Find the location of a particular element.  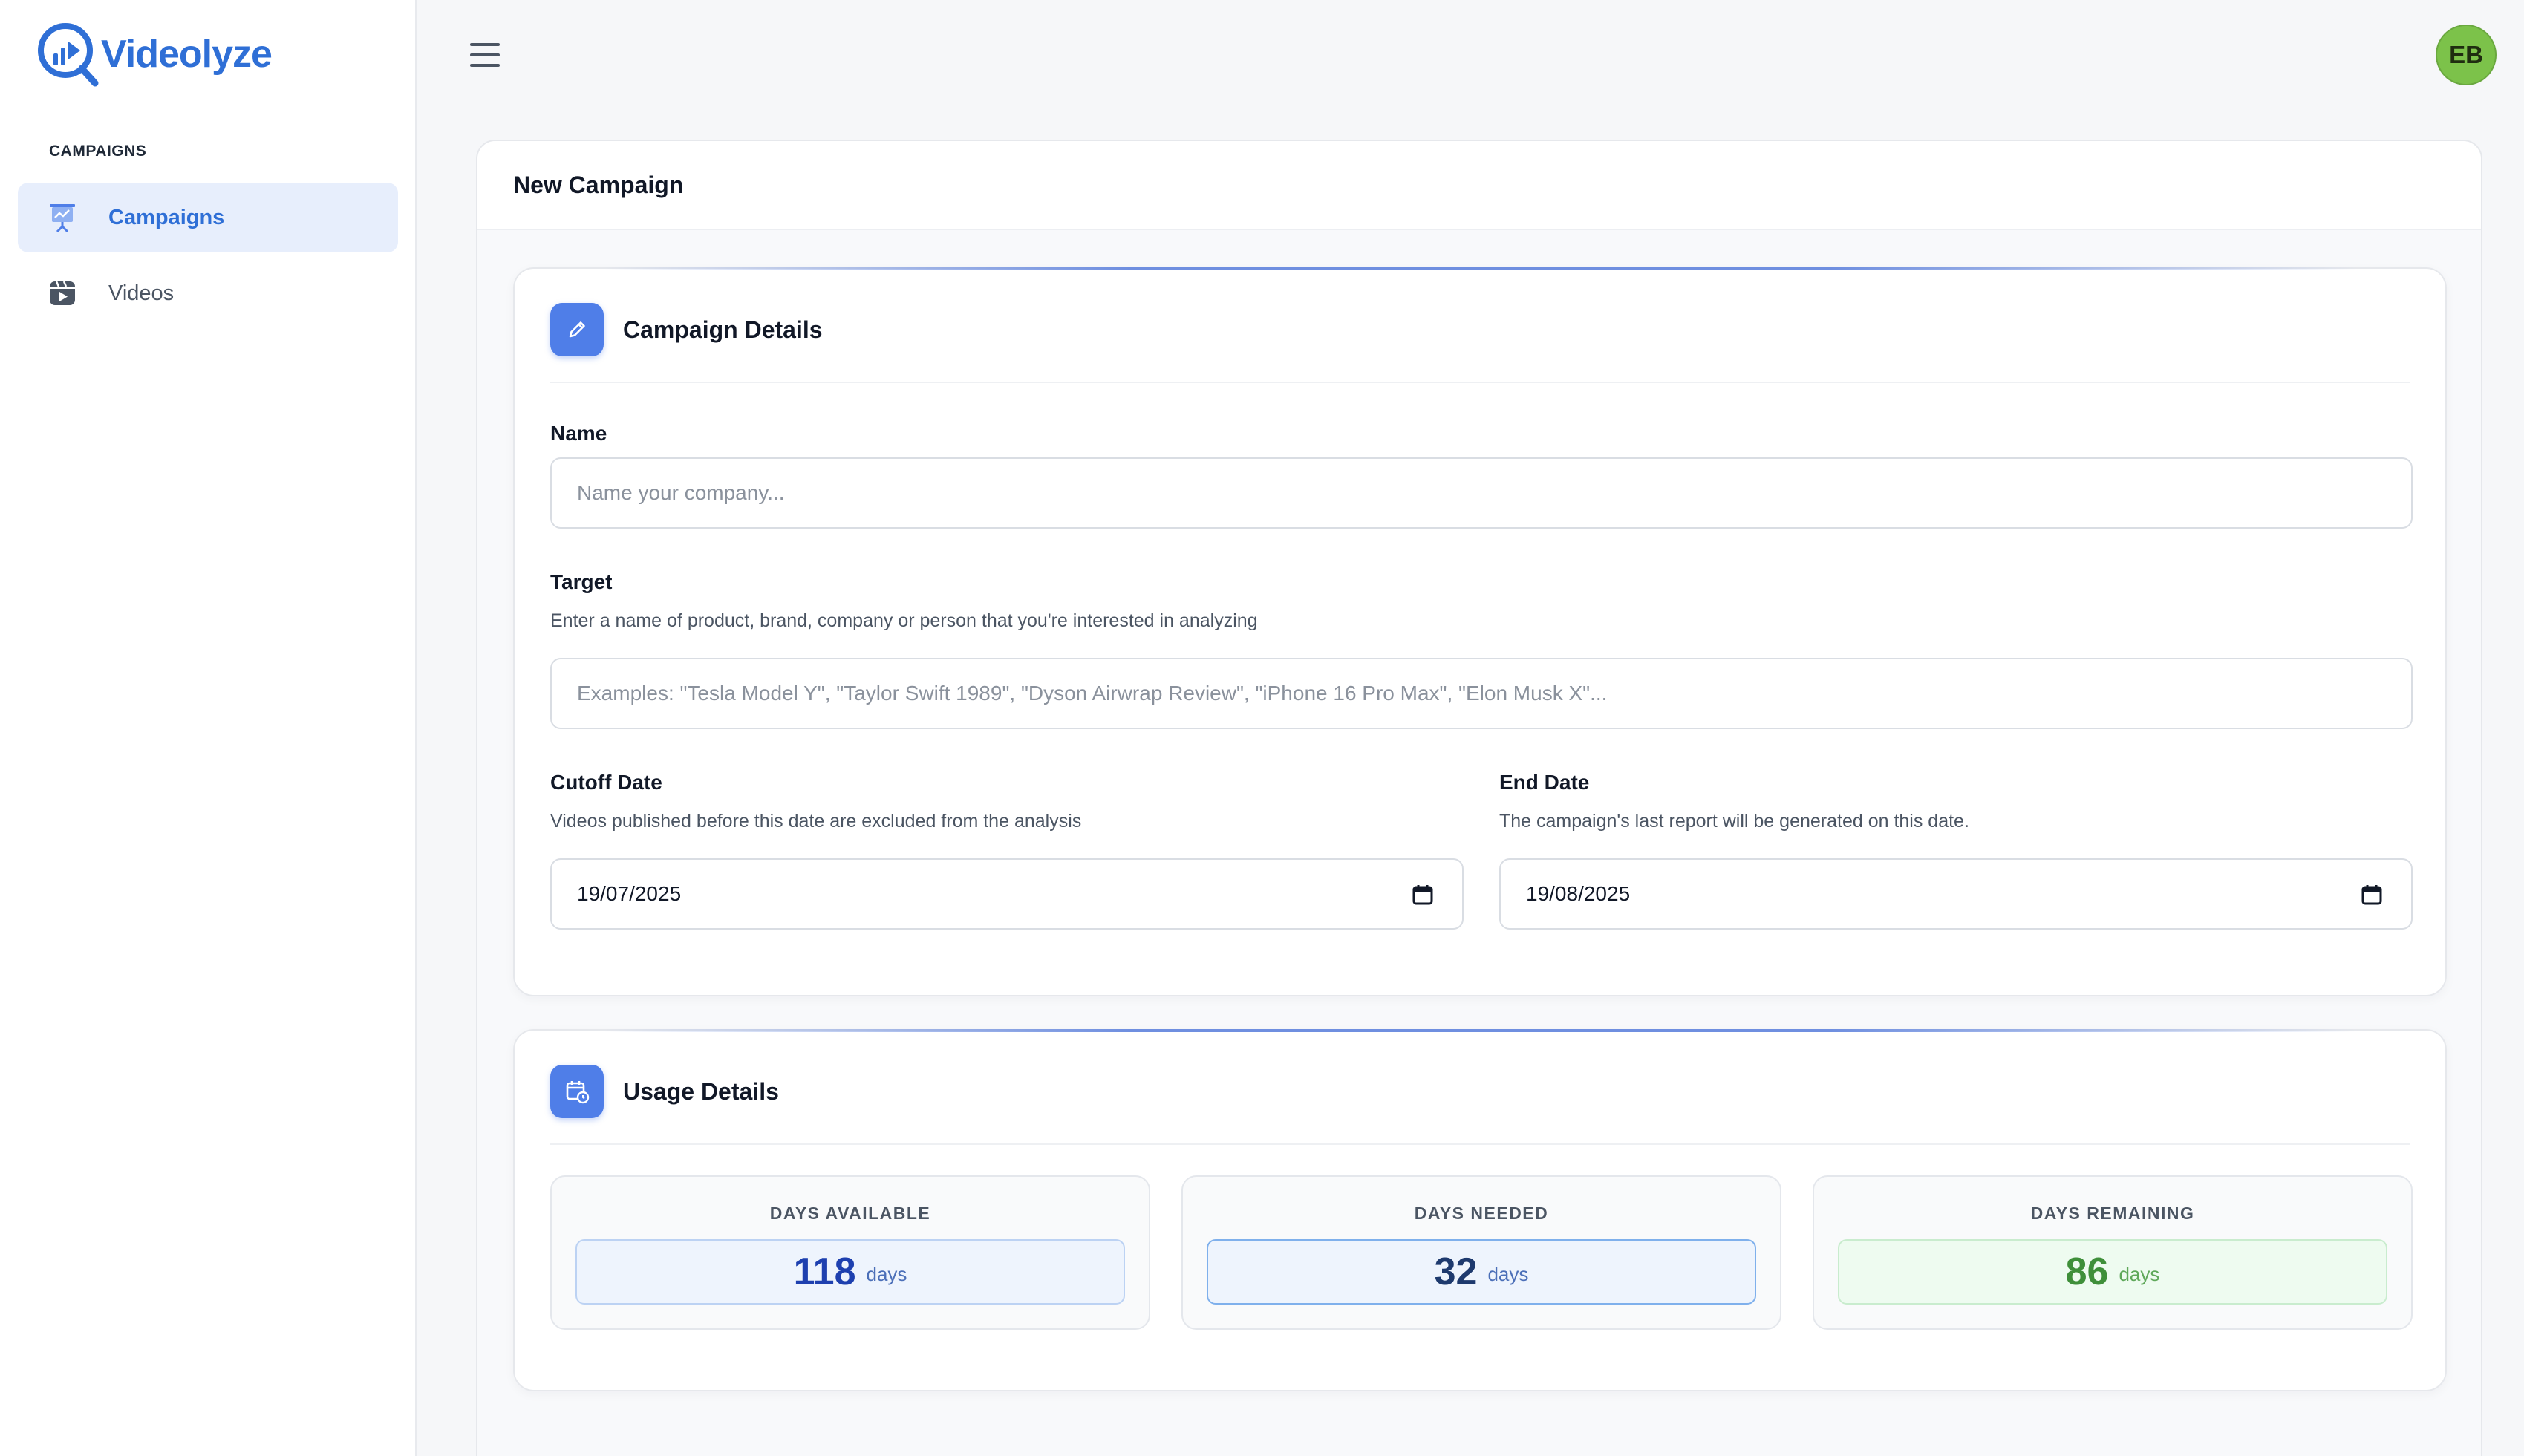

video-library-icon is located at coordinates (62, 294).